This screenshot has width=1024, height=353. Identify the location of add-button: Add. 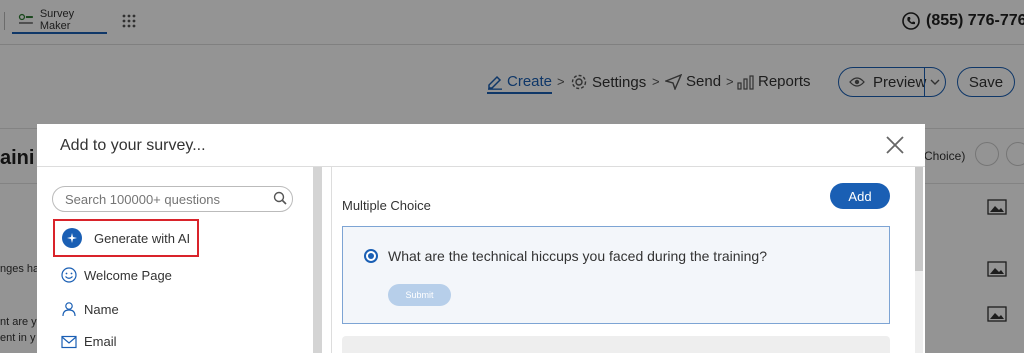
(860, 196).